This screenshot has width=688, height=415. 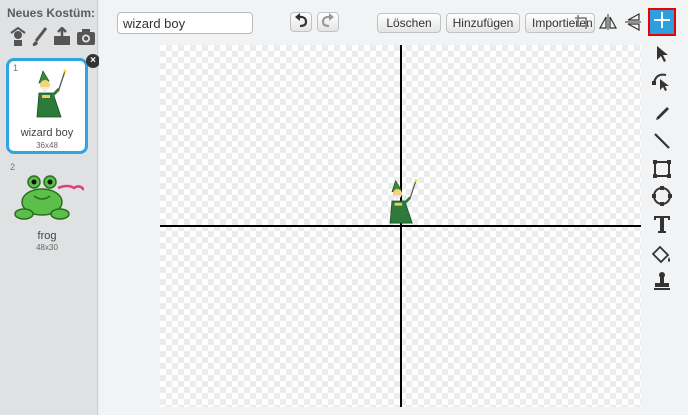 I want to click on add-button: Hinzufügen, so click(x=483, y=23).